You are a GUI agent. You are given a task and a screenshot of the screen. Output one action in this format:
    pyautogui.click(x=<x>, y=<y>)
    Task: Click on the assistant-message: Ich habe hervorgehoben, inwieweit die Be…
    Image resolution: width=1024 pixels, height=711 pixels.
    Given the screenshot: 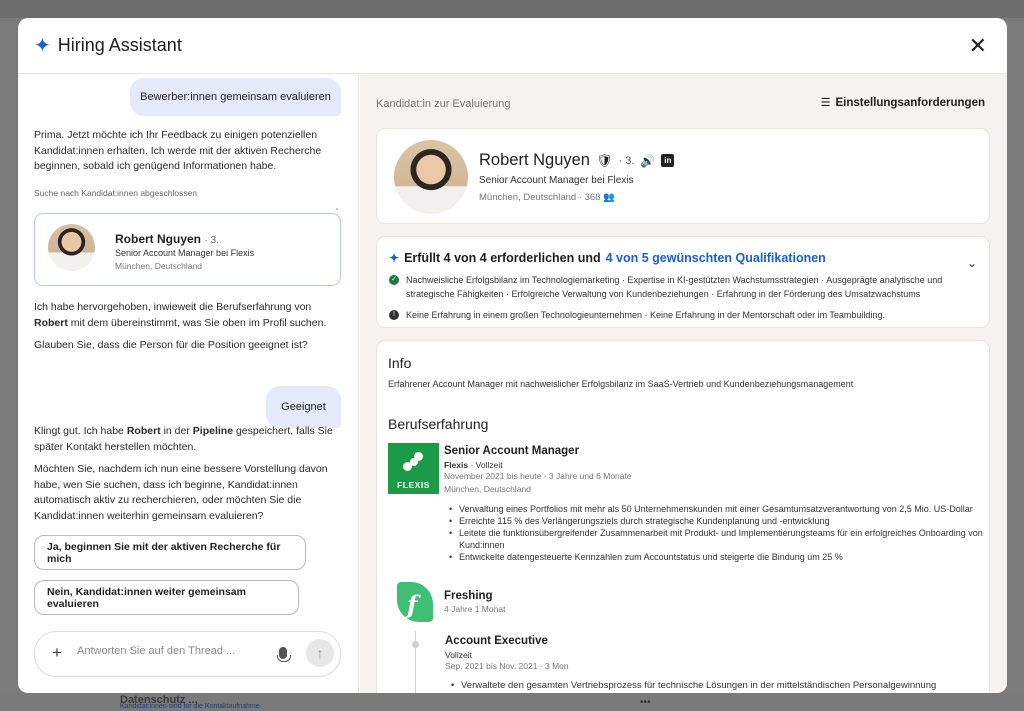 What is the action you would take?
    pyautogui.click(x=180, y=315)
    